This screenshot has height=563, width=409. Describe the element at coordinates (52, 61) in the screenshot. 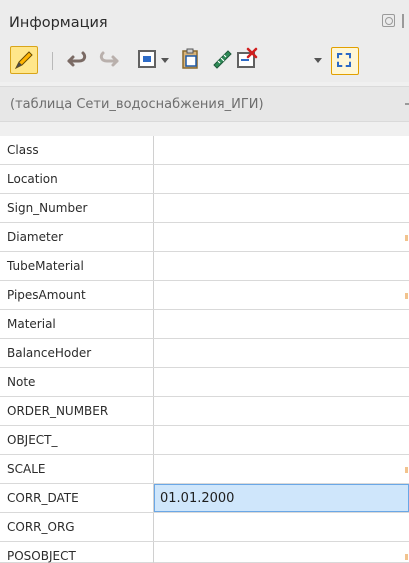

I see `toolbar-separator` at that location.